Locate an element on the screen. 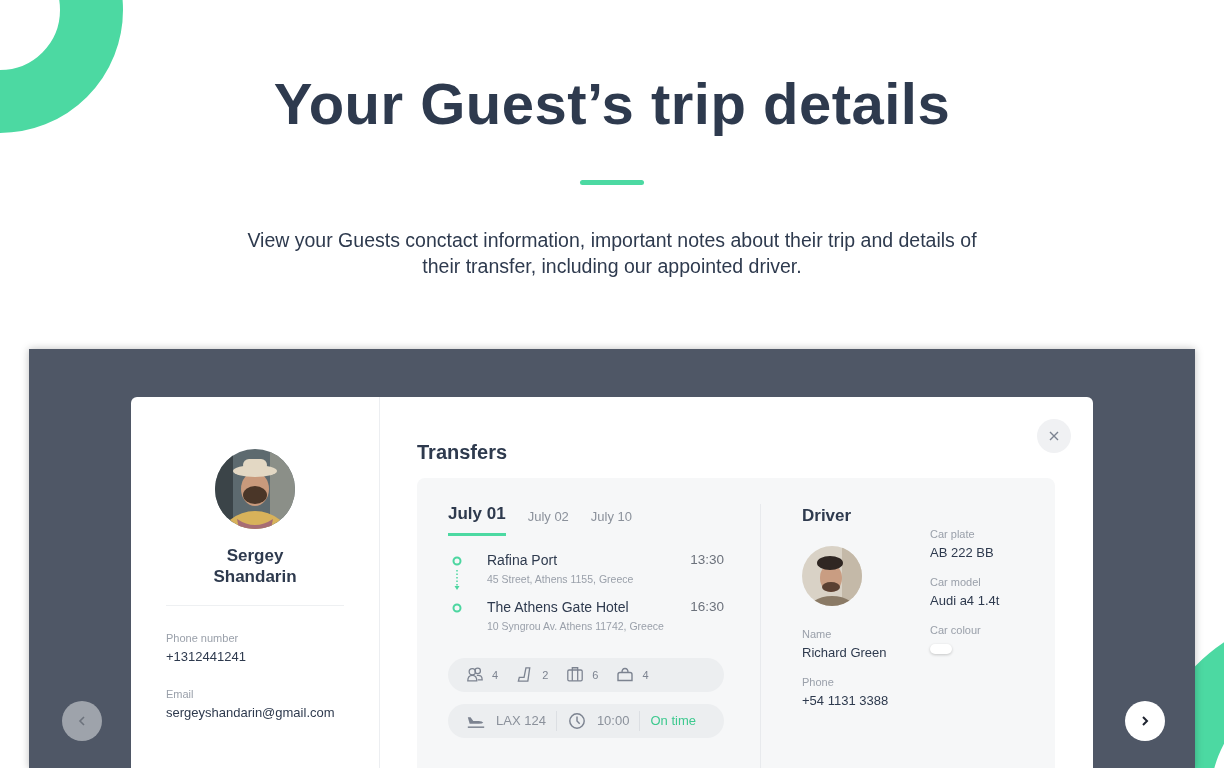  date-tab: July 10 is located at coordinates (611, 522).